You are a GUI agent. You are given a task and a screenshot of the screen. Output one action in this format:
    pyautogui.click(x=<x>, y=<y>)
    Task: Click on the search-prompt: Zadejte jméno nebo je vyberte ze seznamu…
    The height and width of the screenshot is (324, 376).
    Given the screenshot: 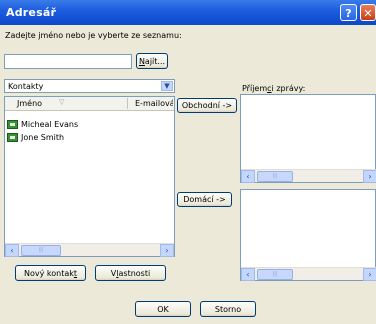 What is the action you would take?
    pyautogui.click(x=93, y=35)
    